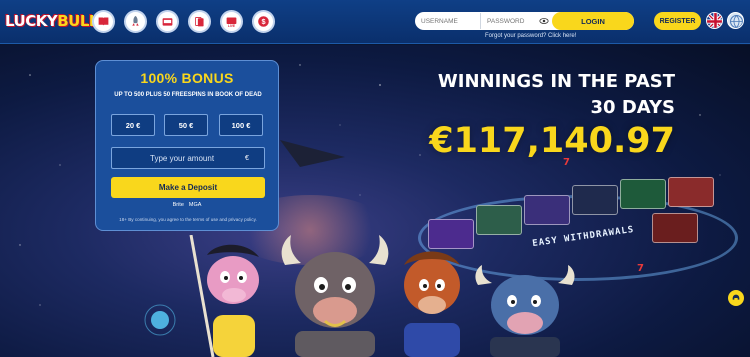 This screenshot has width=750, height=357. What do you see at coordinates (167, 21) in the screenshot?
I see `slot-machine-icon` at bounding box center [167, 21].